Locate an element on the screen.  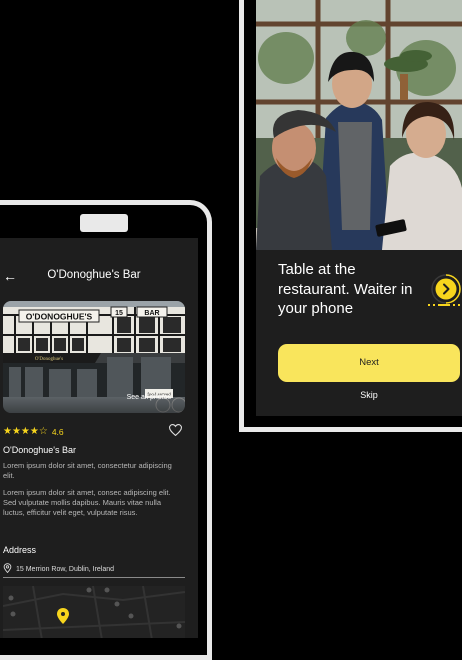
rating: ★★★★☆ 4.6 is located at coordinates (33, 431).